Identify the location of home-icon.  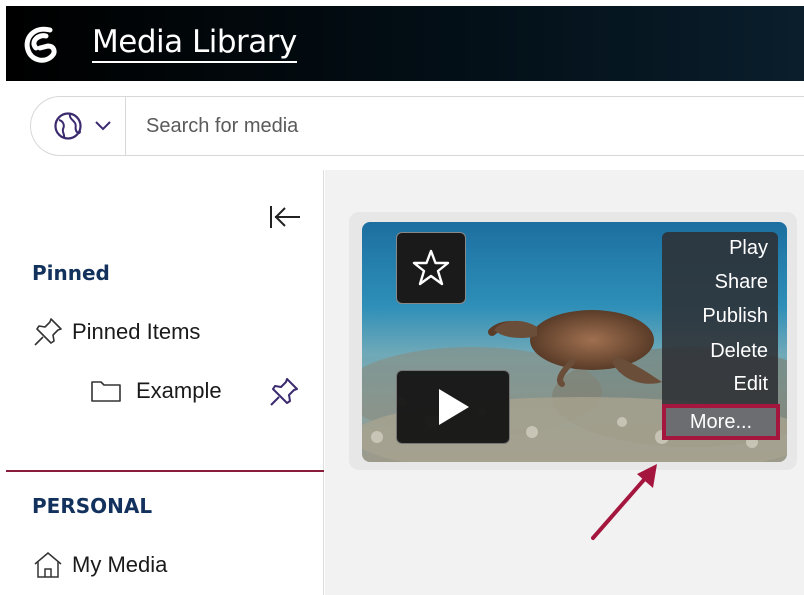
(48, 565).